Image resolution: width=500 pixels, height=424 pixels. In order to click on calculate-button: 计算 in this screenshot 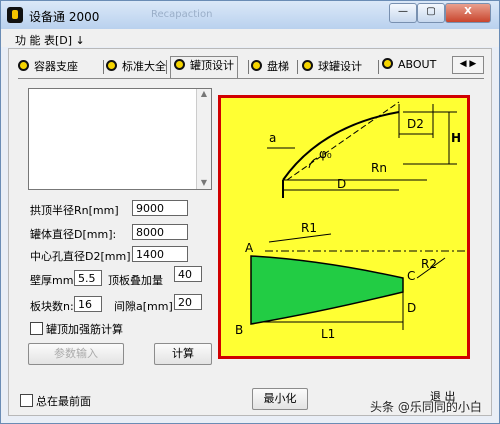, I will do `click(183, 354)`.